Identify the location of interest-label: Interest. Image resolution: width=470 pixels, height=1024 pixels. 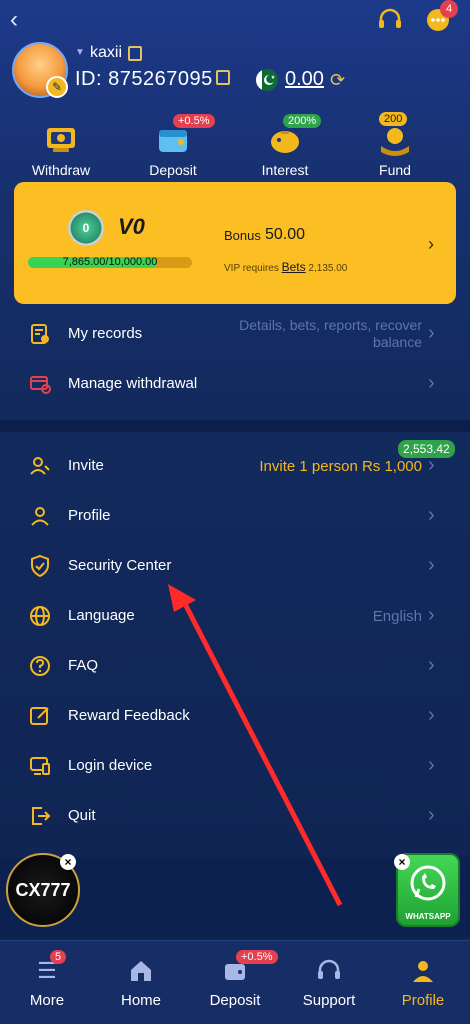
(285, 170).